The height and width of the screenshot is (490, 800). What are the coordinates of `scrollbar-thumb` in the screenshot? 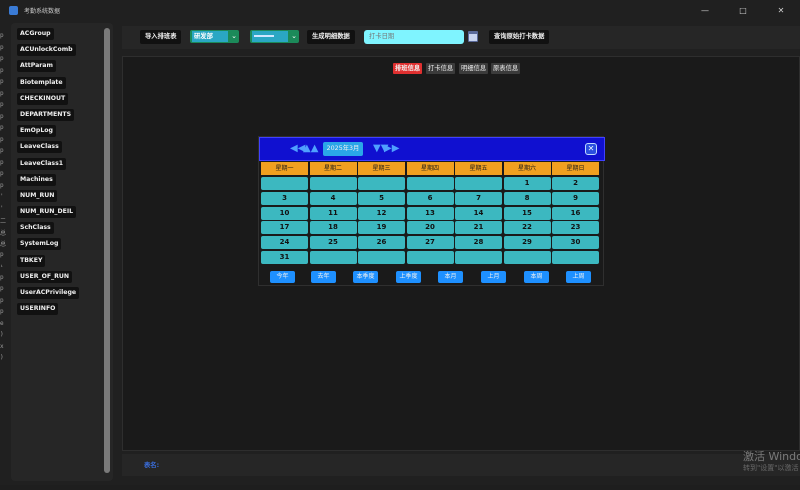 It's located at (107, 250).